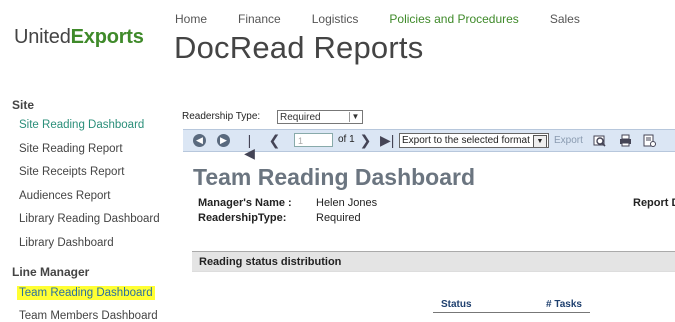 Image resolution: width=675 pixels, height=322 pixels. Describe the element at coordinates (649, 140) in the screenshot. I see `email-icon` at that location.